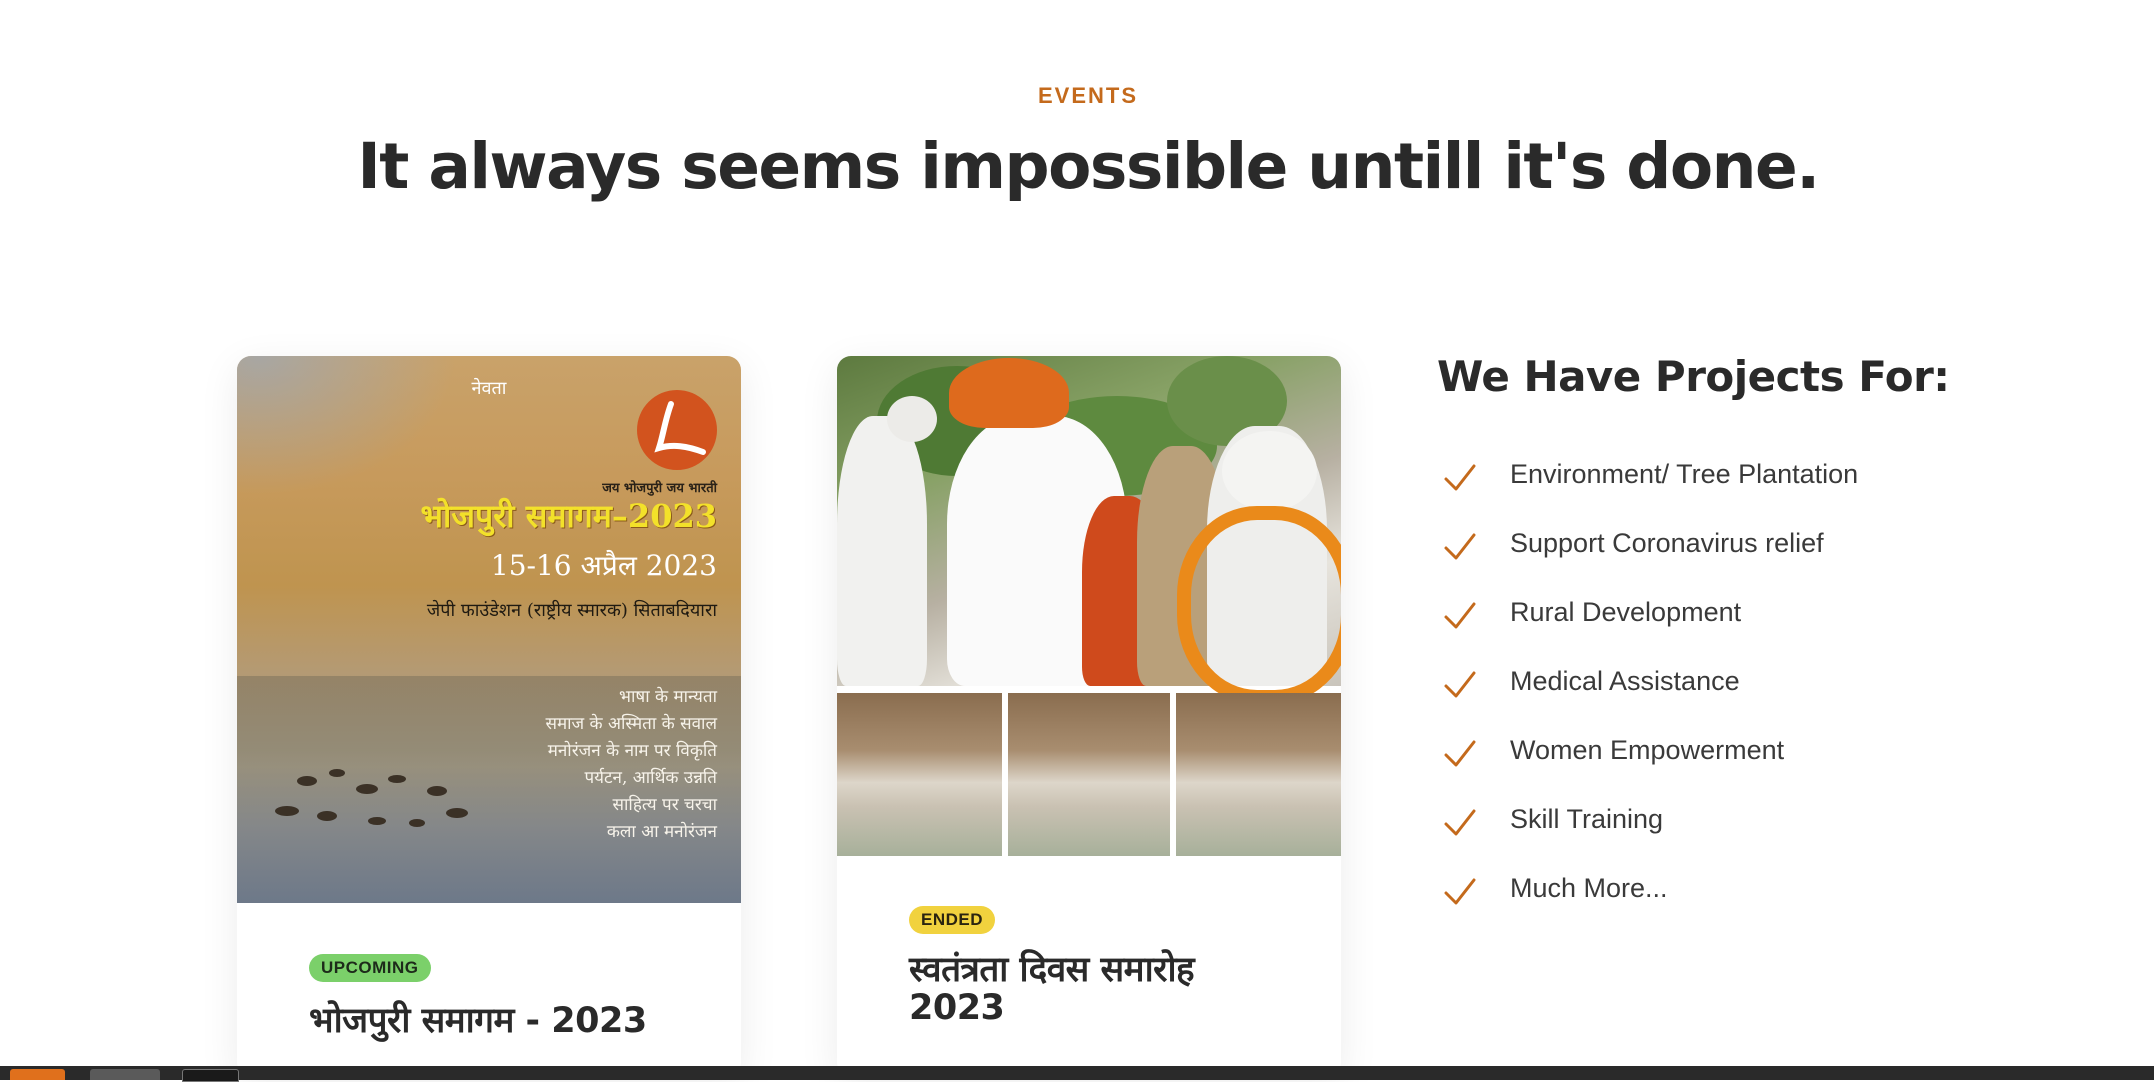 The image size is (2154, 1082). Describe the element at coordinates (1077, 1073) in the screenshot. I see `os-taskbar` at that location.